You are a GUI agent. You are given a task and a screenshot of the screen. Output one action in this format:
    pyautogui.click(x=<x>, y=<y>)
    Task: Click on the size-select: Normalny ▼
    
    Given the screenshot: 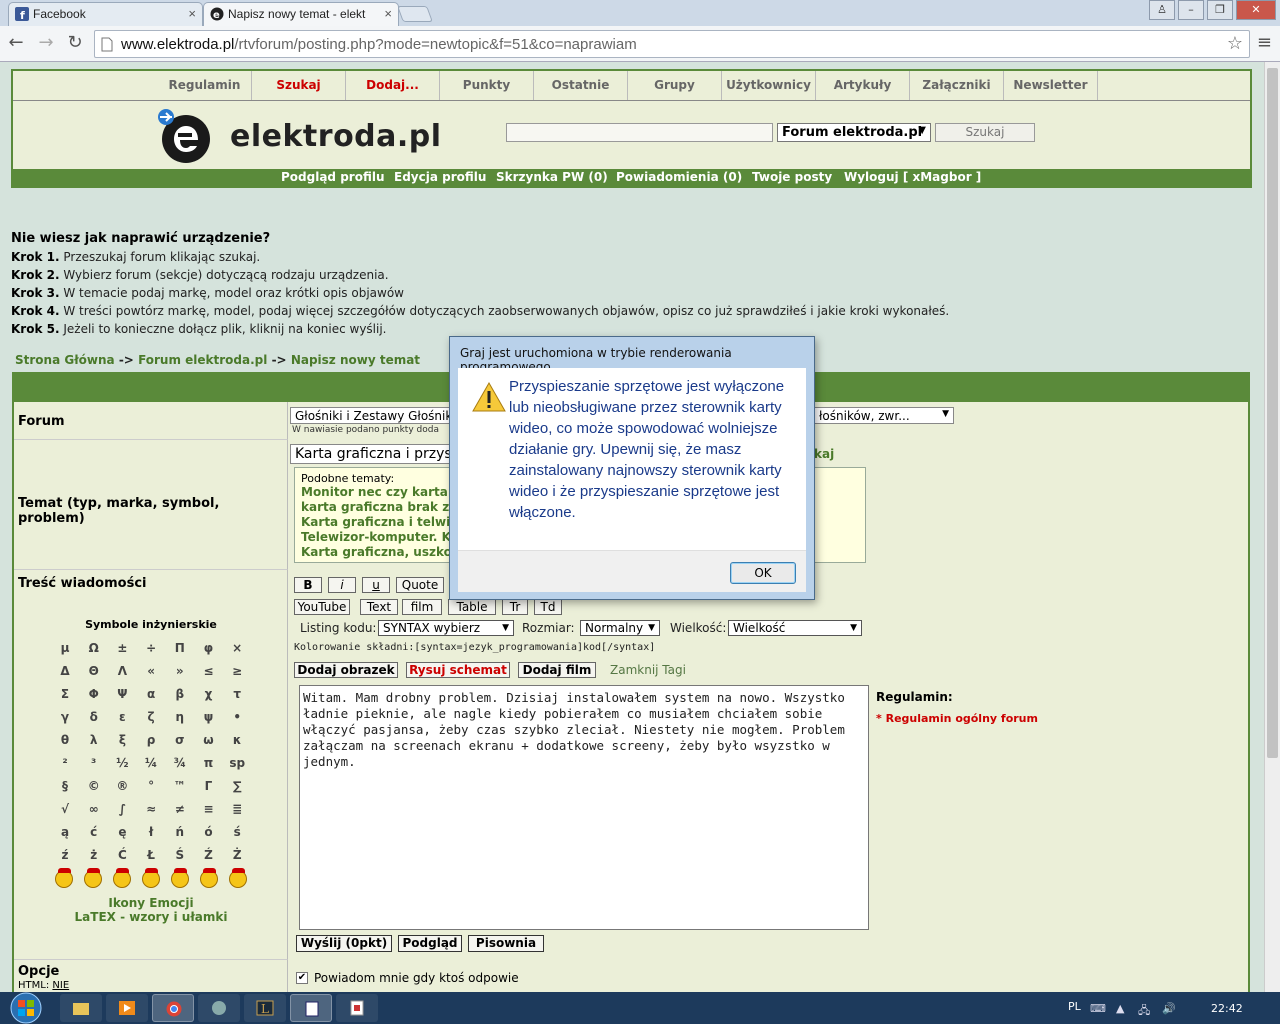 What is the action you would take?
    pyautogui.click(x=620, y=628)
    